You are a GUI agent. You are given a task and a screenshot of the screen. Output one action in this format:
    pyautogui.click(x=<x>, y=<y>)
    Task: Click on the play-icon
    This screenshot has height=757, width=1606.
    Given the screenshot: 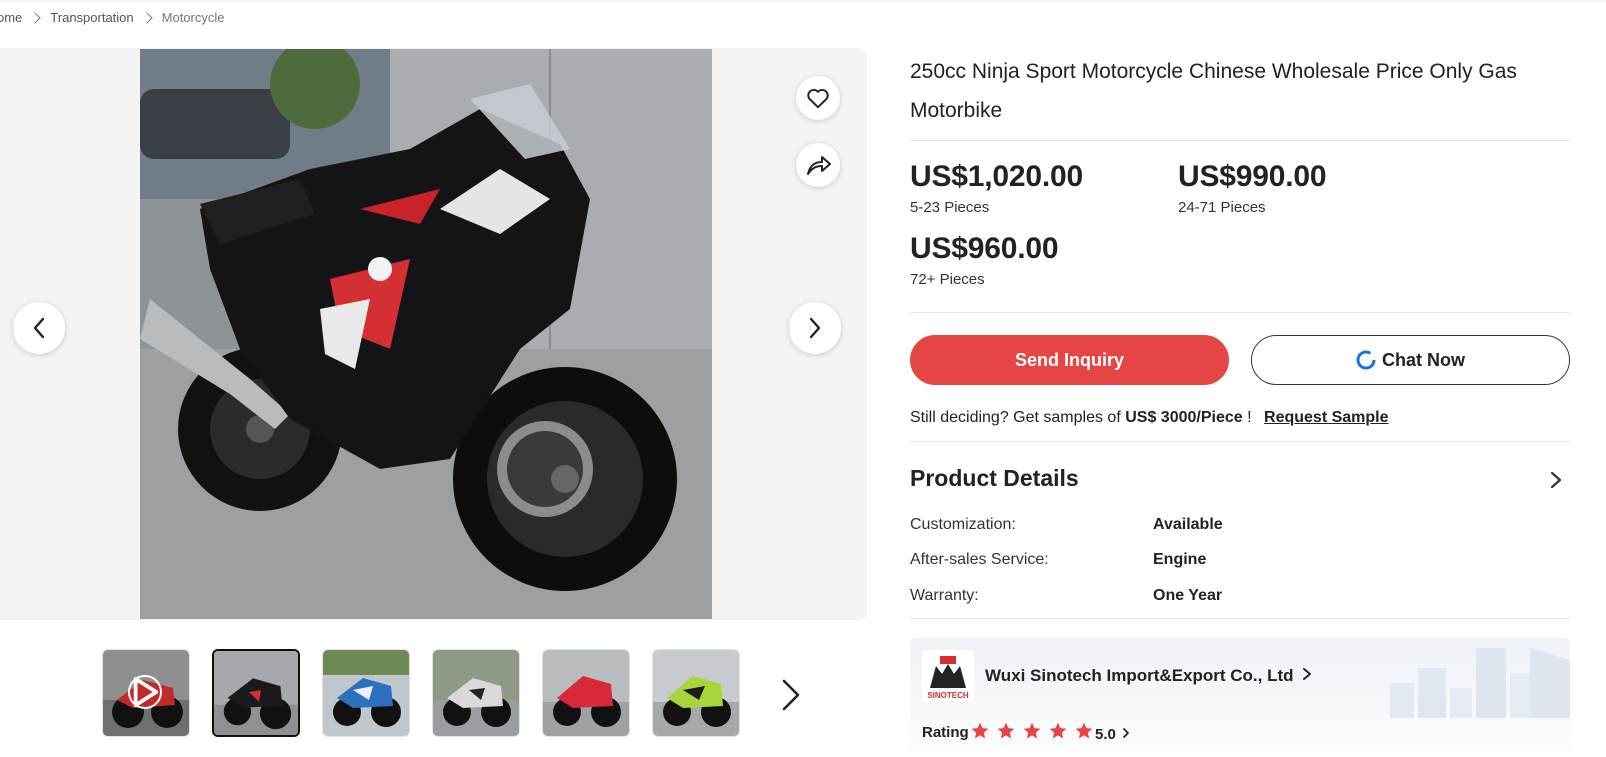 What is the action you would take?
    pyautogui.click(x=145, y=692)
    